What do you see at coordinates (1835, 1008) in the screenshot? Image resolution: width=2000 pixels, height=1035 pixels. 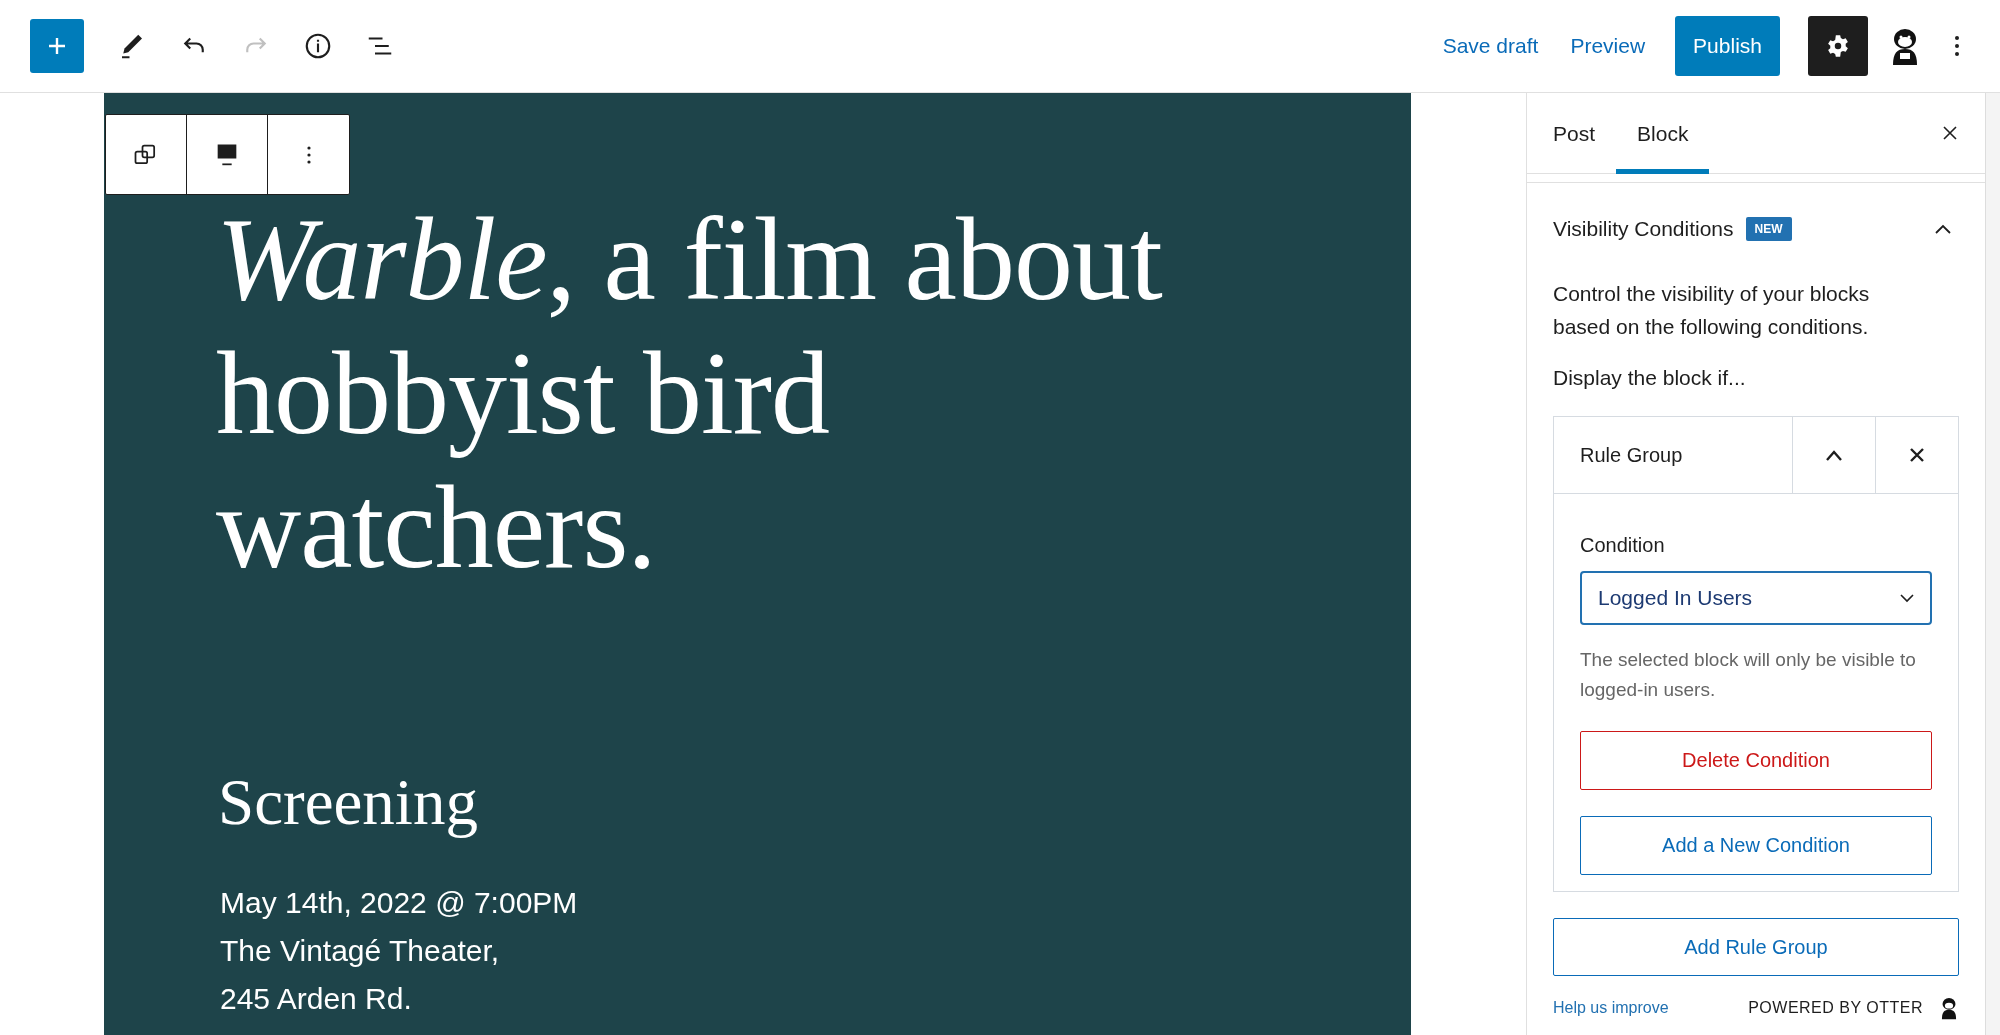 I see `powered-by-text: POWERED BY OTTER` at bounding box center [1835, 1008].